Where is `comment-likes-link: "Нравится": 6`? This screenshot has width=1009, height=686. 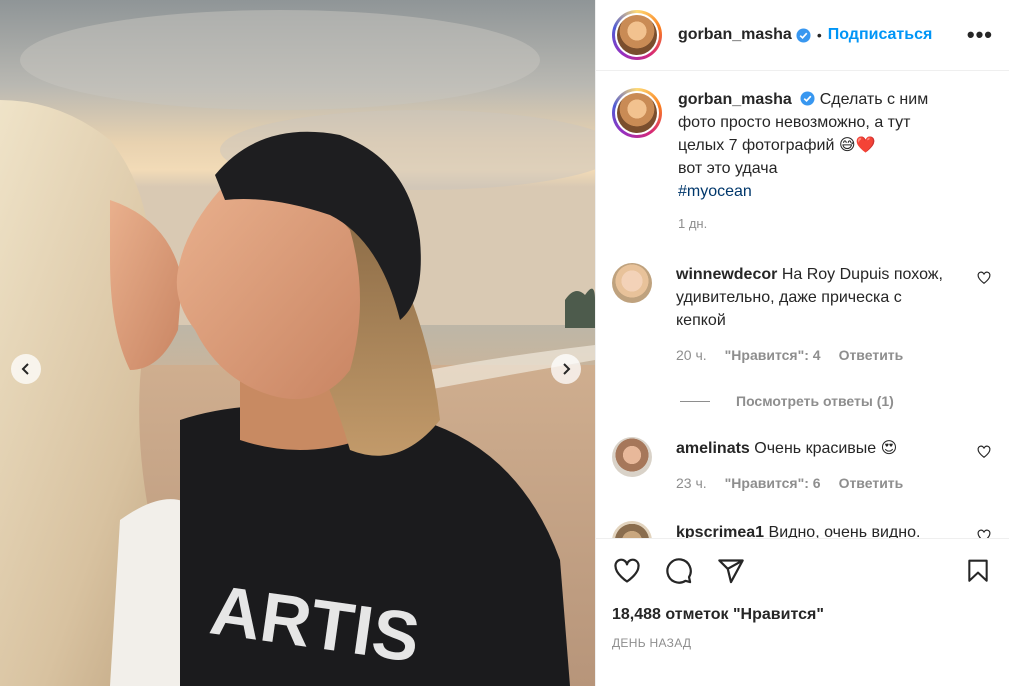 comment-likes-link: "Нравится": 6 is located at coordinates (773, 483).